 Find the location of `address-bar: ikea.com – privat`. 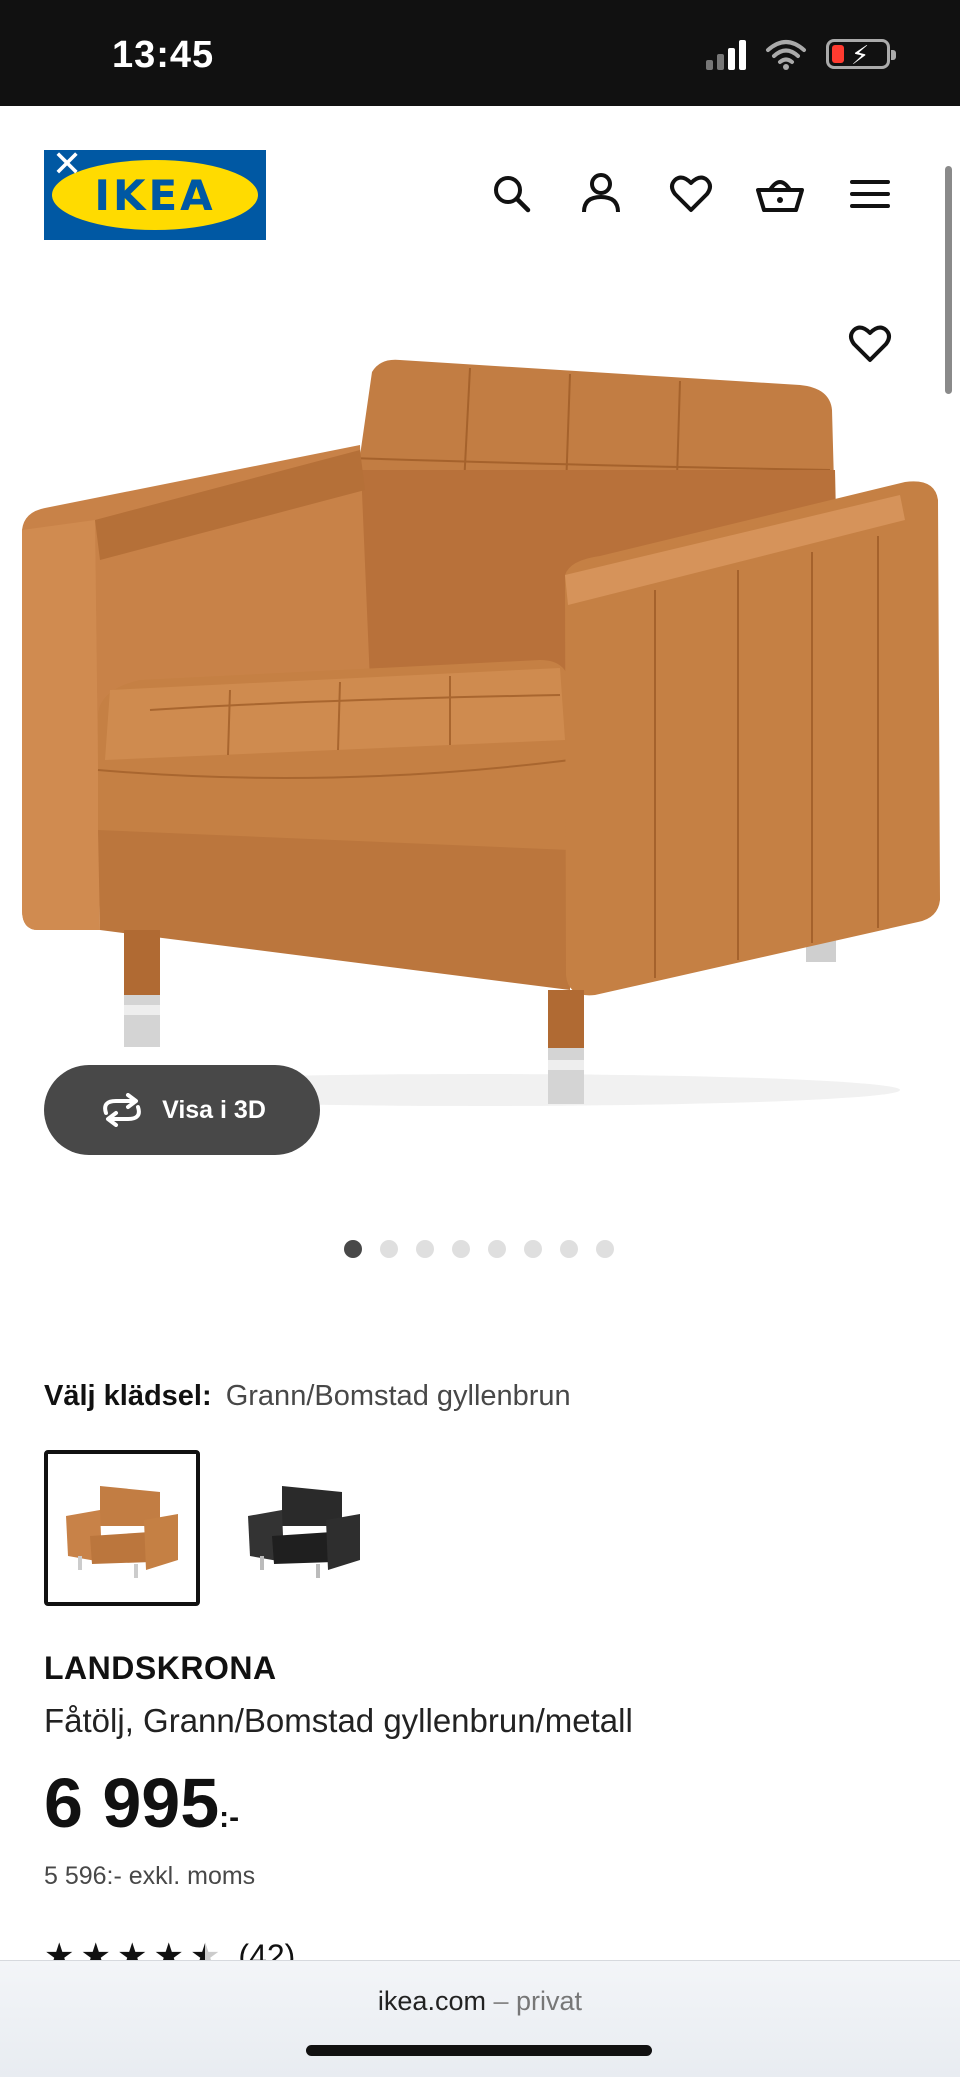

address-bar: ikea.com – privat is located at coordinates (480, 2001).